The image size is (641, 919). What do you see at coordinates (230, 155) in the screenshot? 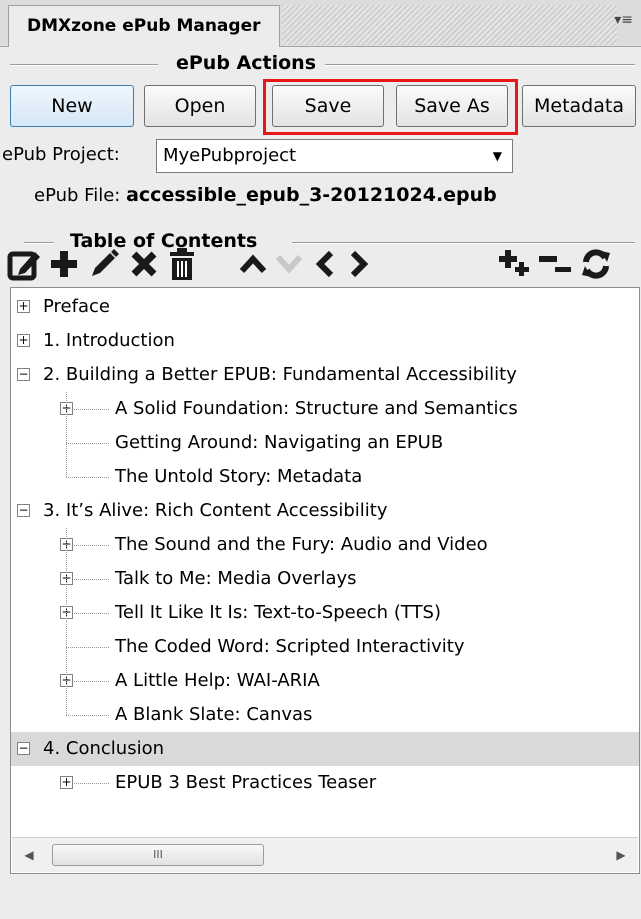
I see `project-select-value: MyePubproject` at bounding box center [230, 155].